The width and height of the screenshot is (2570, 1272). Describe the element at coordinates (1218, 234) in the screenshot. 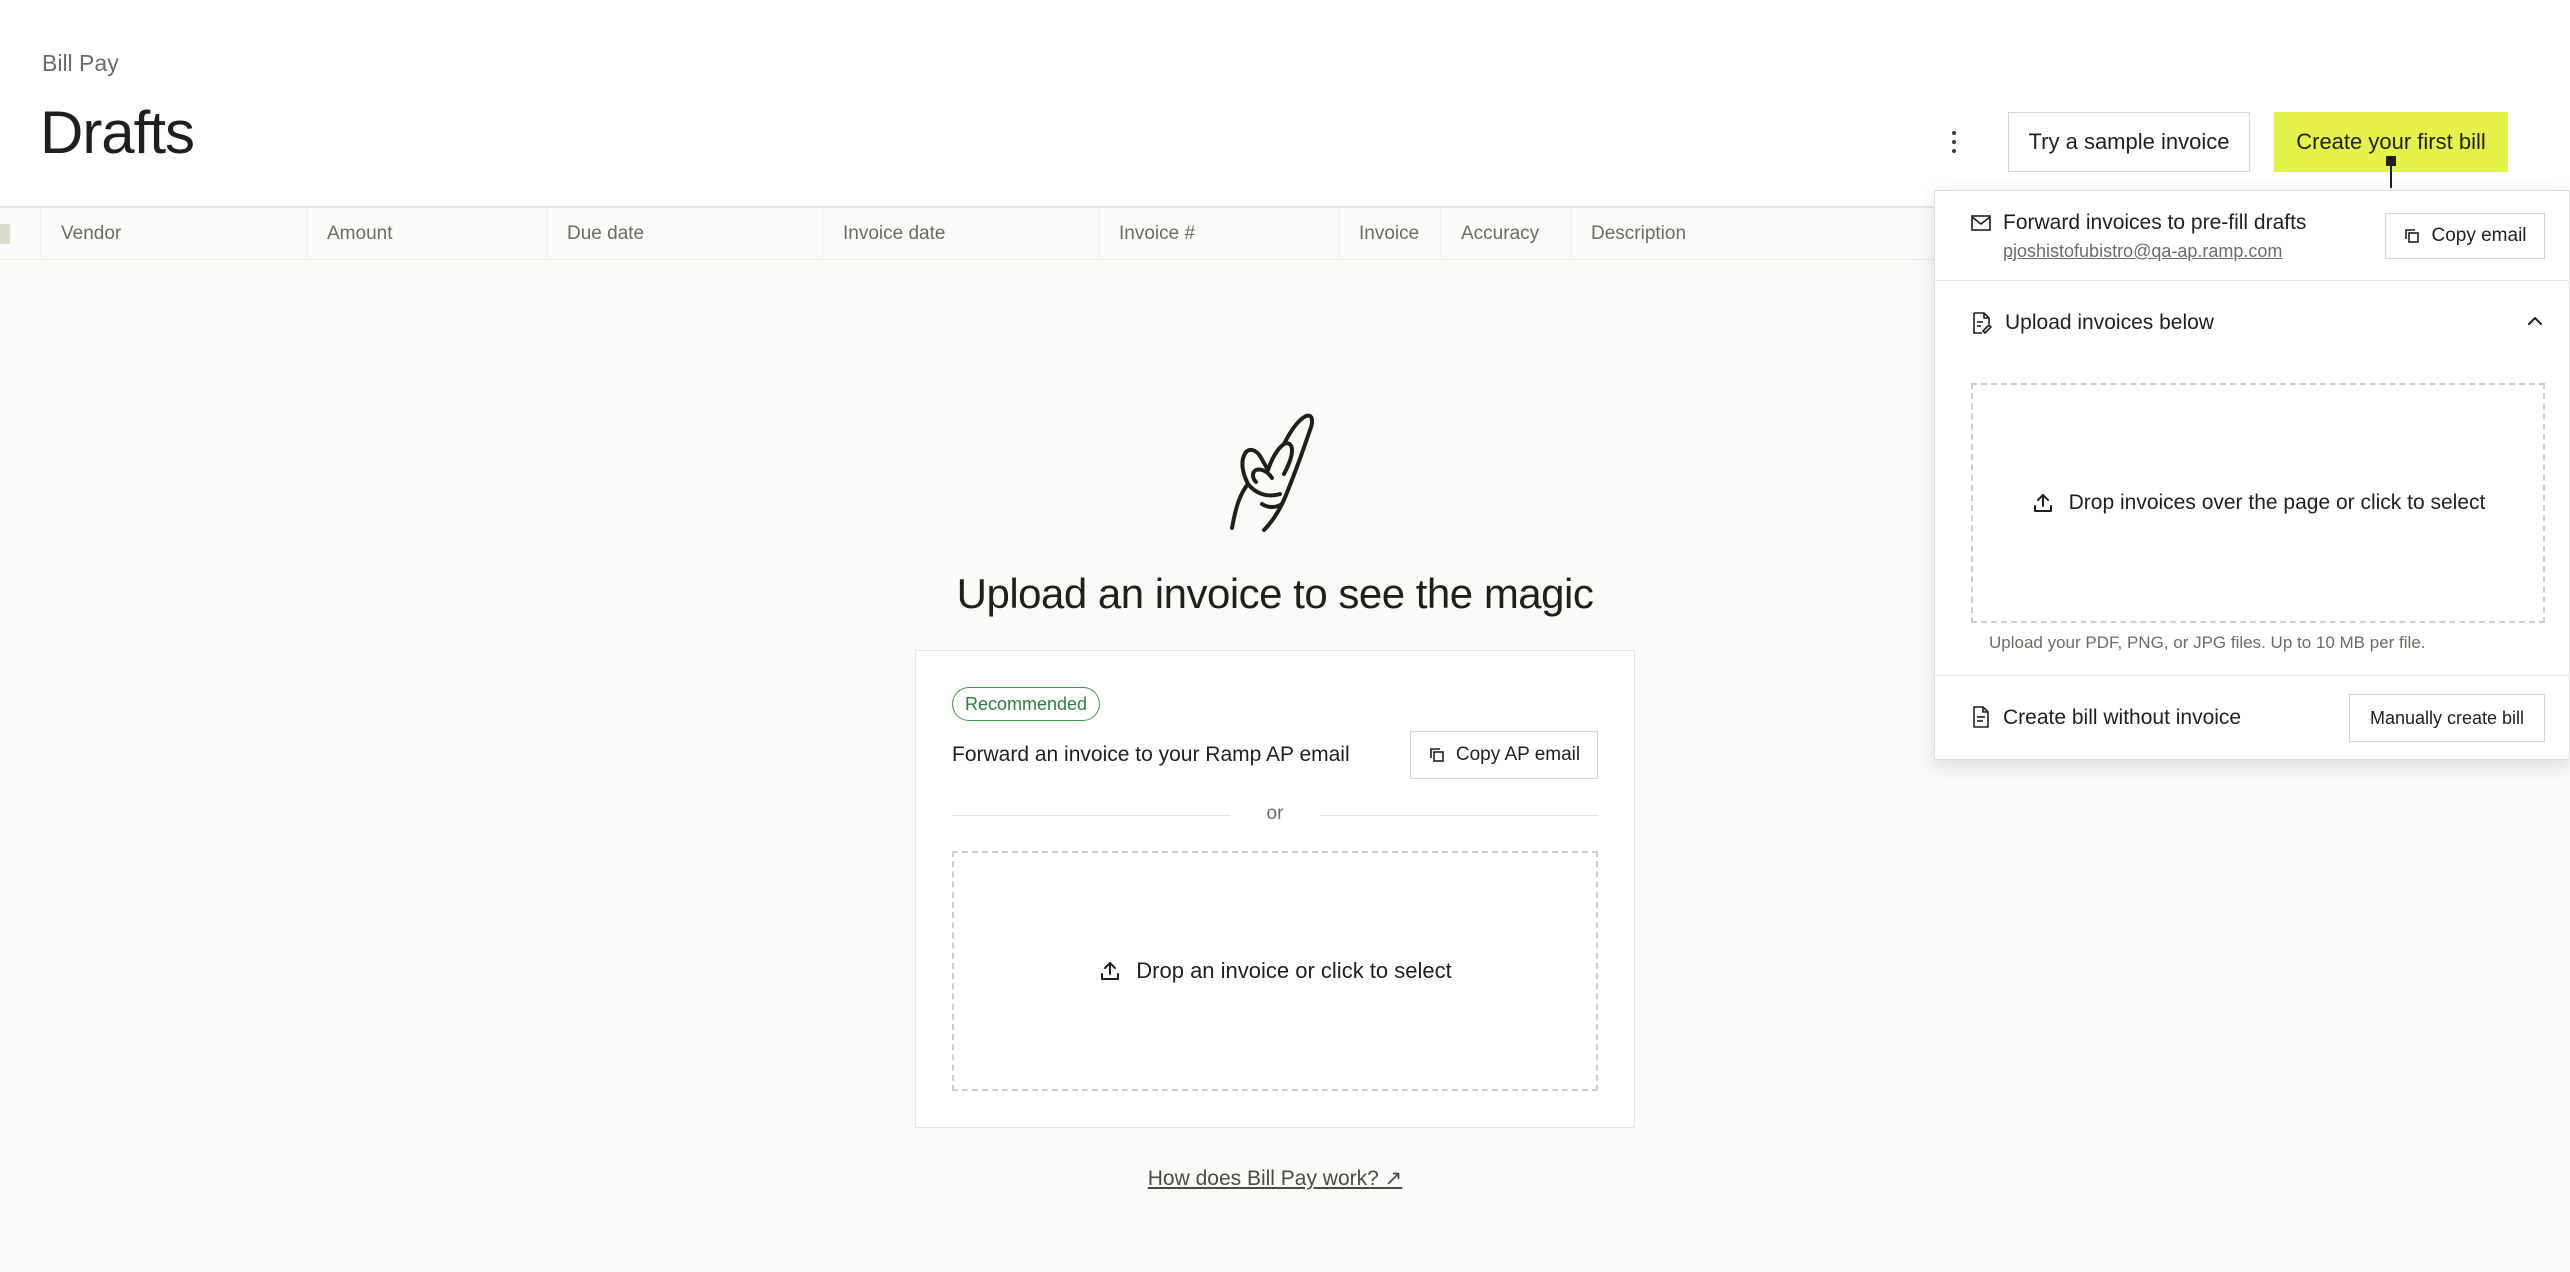

I see `column-invoice-number: Invoice #` at that location.